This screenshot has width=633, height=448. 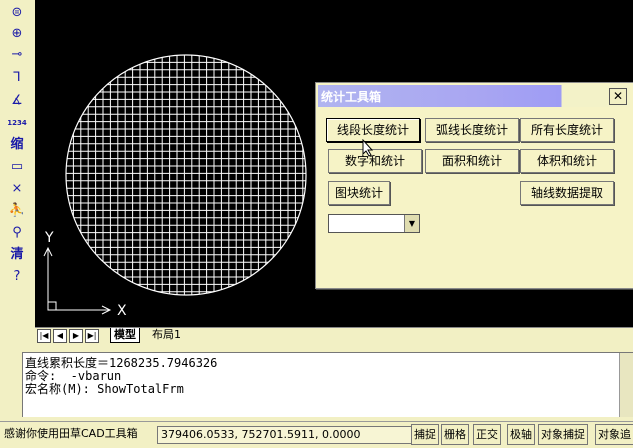 I want to click on layout-tab-bar: |◀ ◀ ▶ ▶| 模型 布局1, so click(x=334, y=335).